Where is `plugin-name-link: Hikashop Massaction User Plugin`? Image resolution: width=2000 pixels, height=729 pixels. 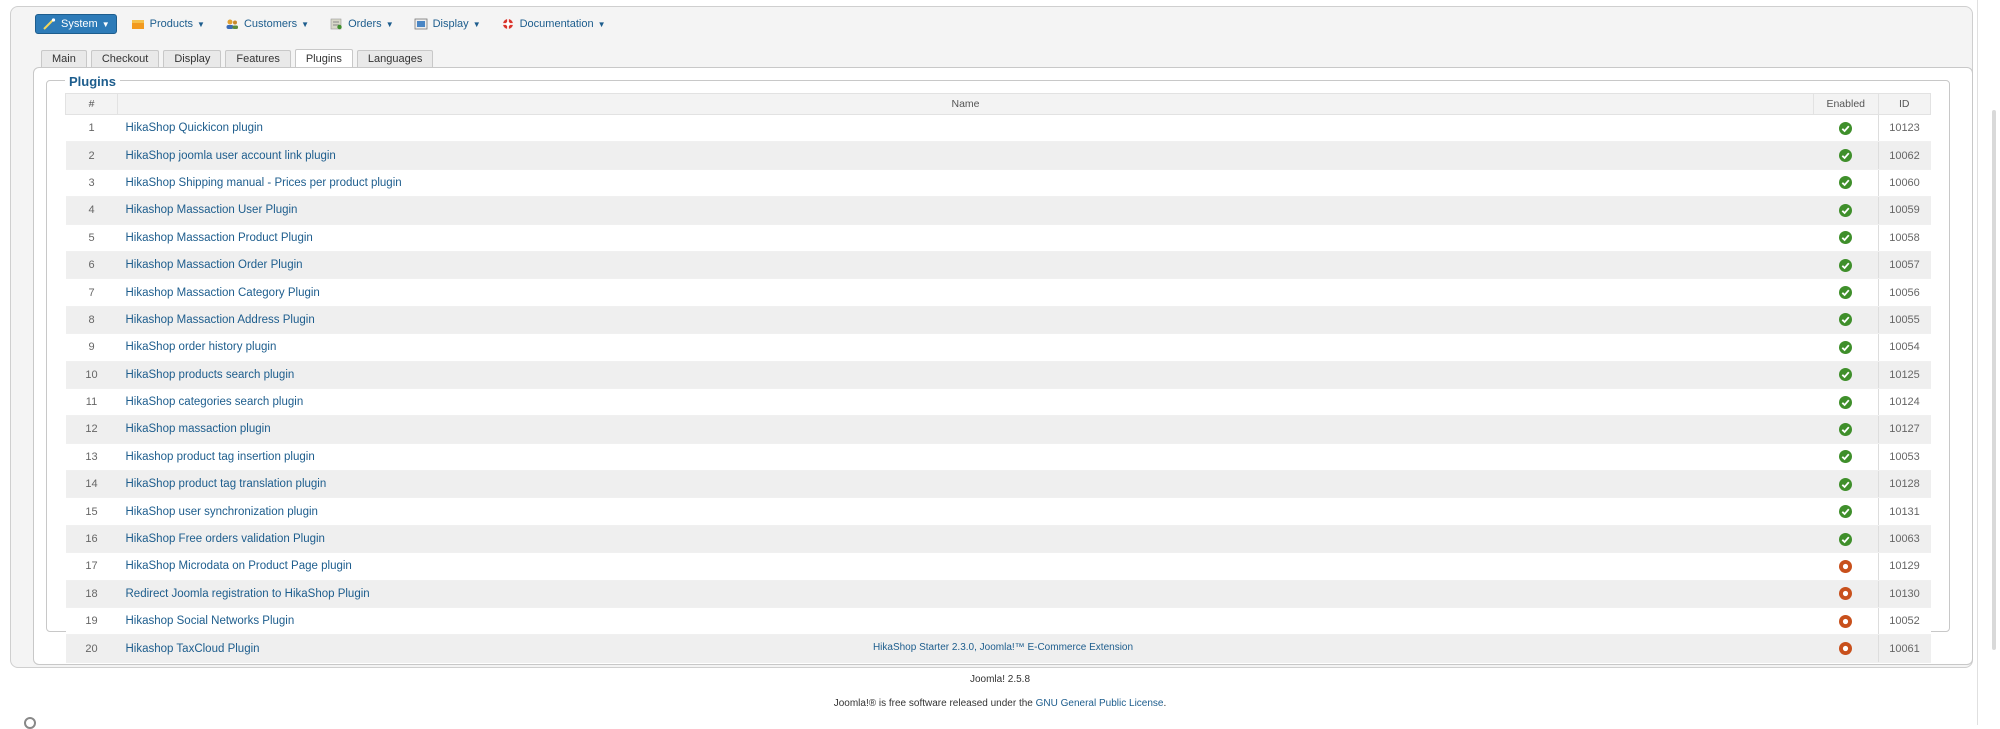
plugin-name-link: Hikashop Massaction User Plugin is located at coordinates (212, 210).